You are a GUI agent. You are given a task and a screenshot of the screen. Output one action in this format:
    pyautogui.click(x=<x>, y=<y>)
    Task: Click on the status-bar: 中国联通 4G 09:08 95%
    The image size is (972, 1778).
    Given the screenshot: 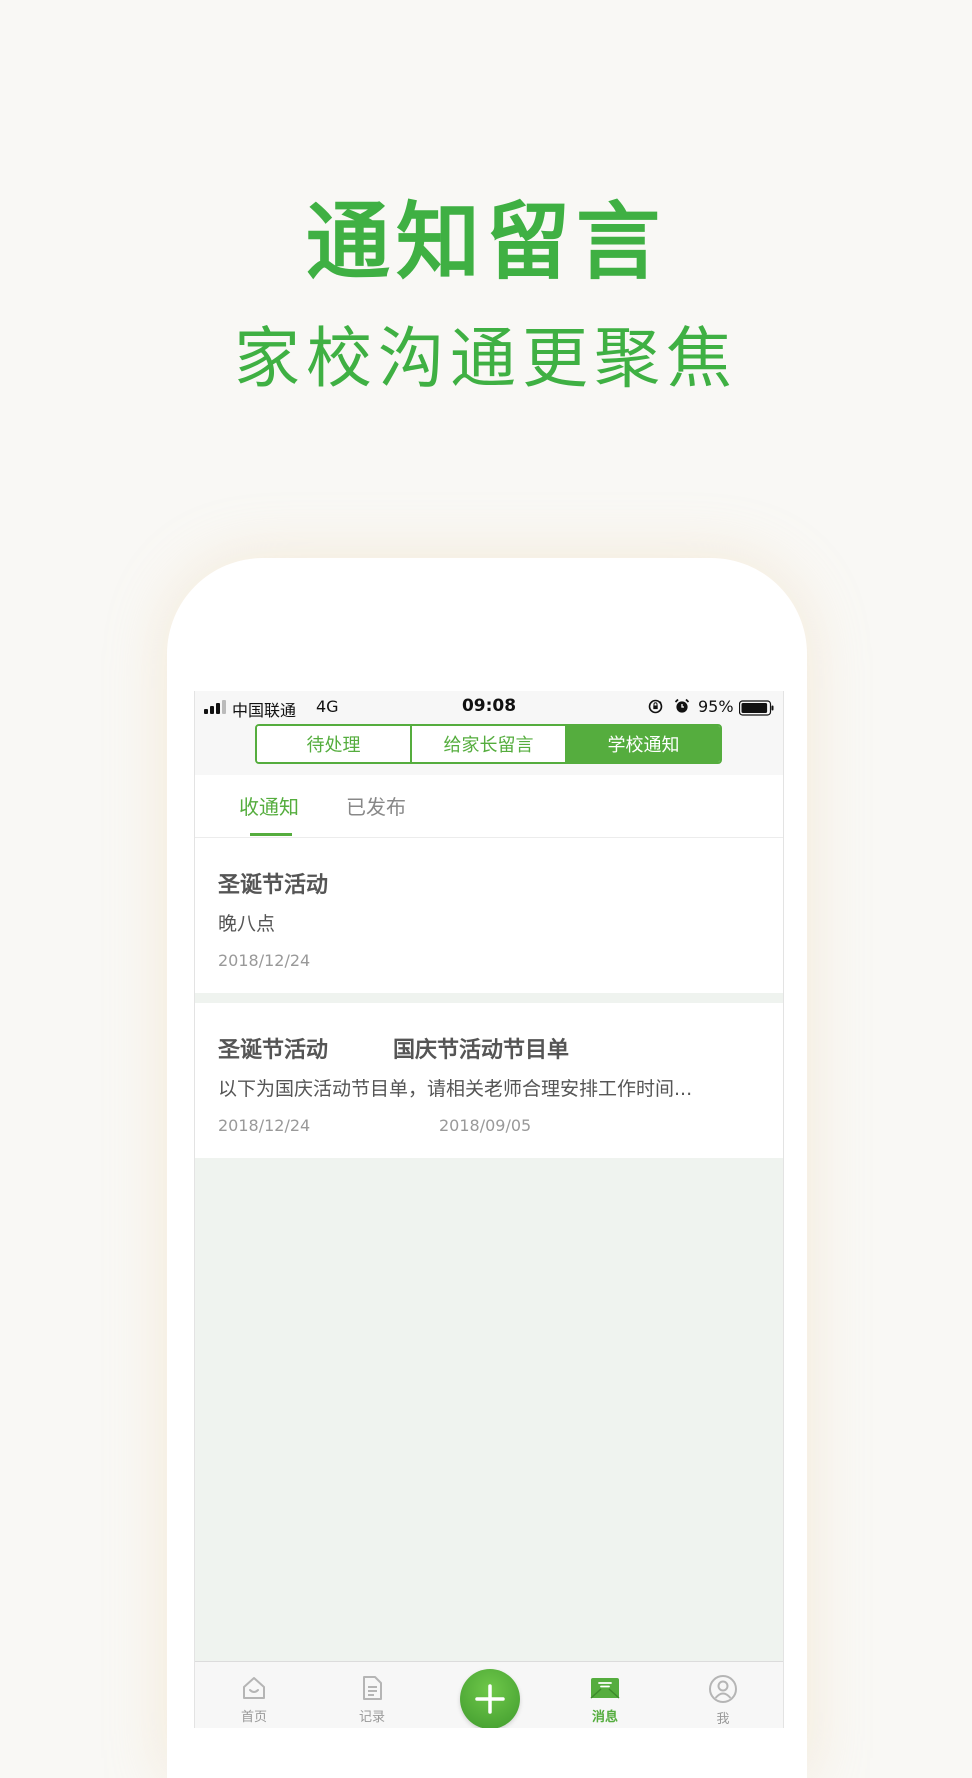 What is the action you would take?
    pyautogui.click(x=489, y=707)
    